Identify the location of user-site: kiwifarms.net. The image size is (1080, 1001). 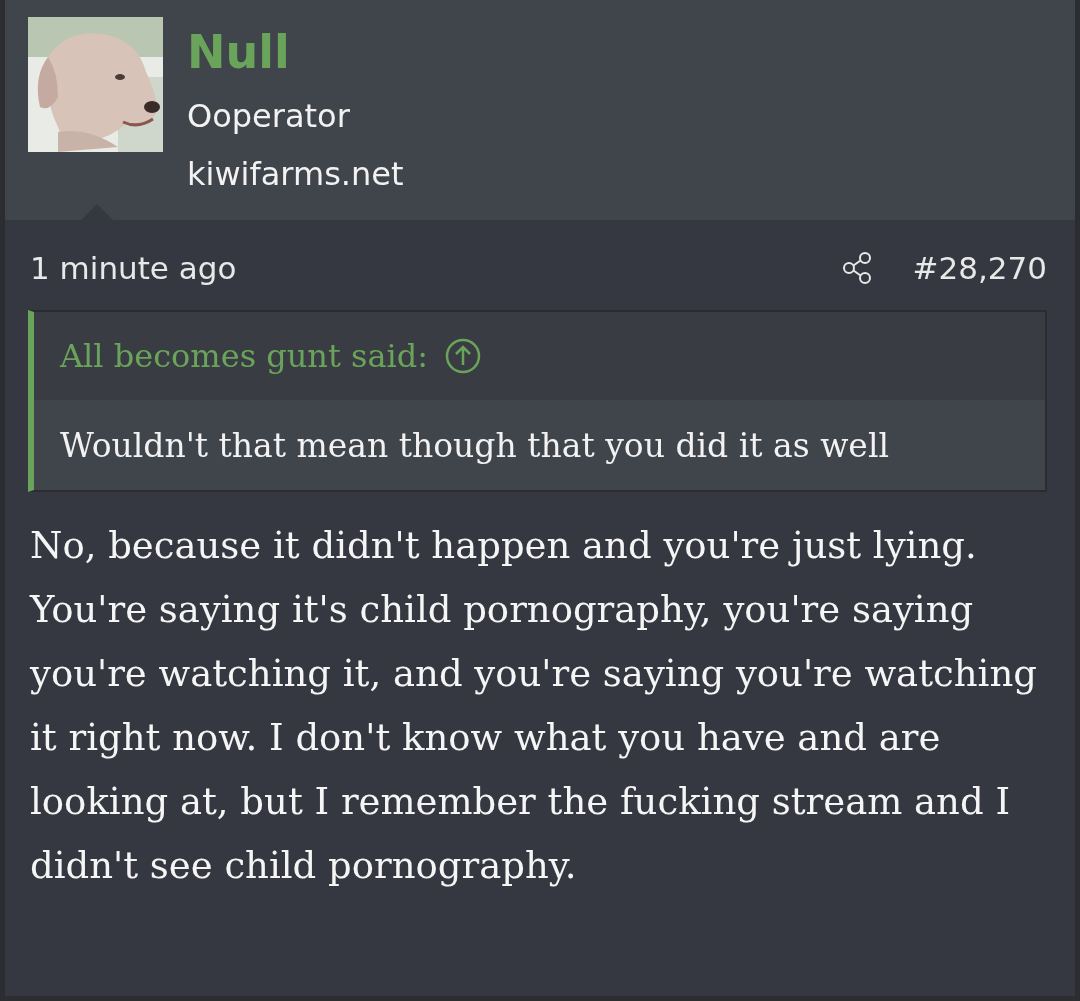
(295, 174).